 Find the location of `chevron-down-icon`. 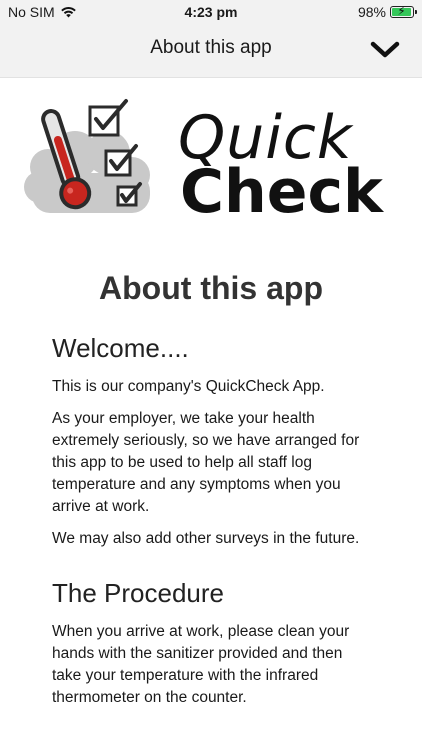

chevron-down-icon is located at coordinates (385, 50).